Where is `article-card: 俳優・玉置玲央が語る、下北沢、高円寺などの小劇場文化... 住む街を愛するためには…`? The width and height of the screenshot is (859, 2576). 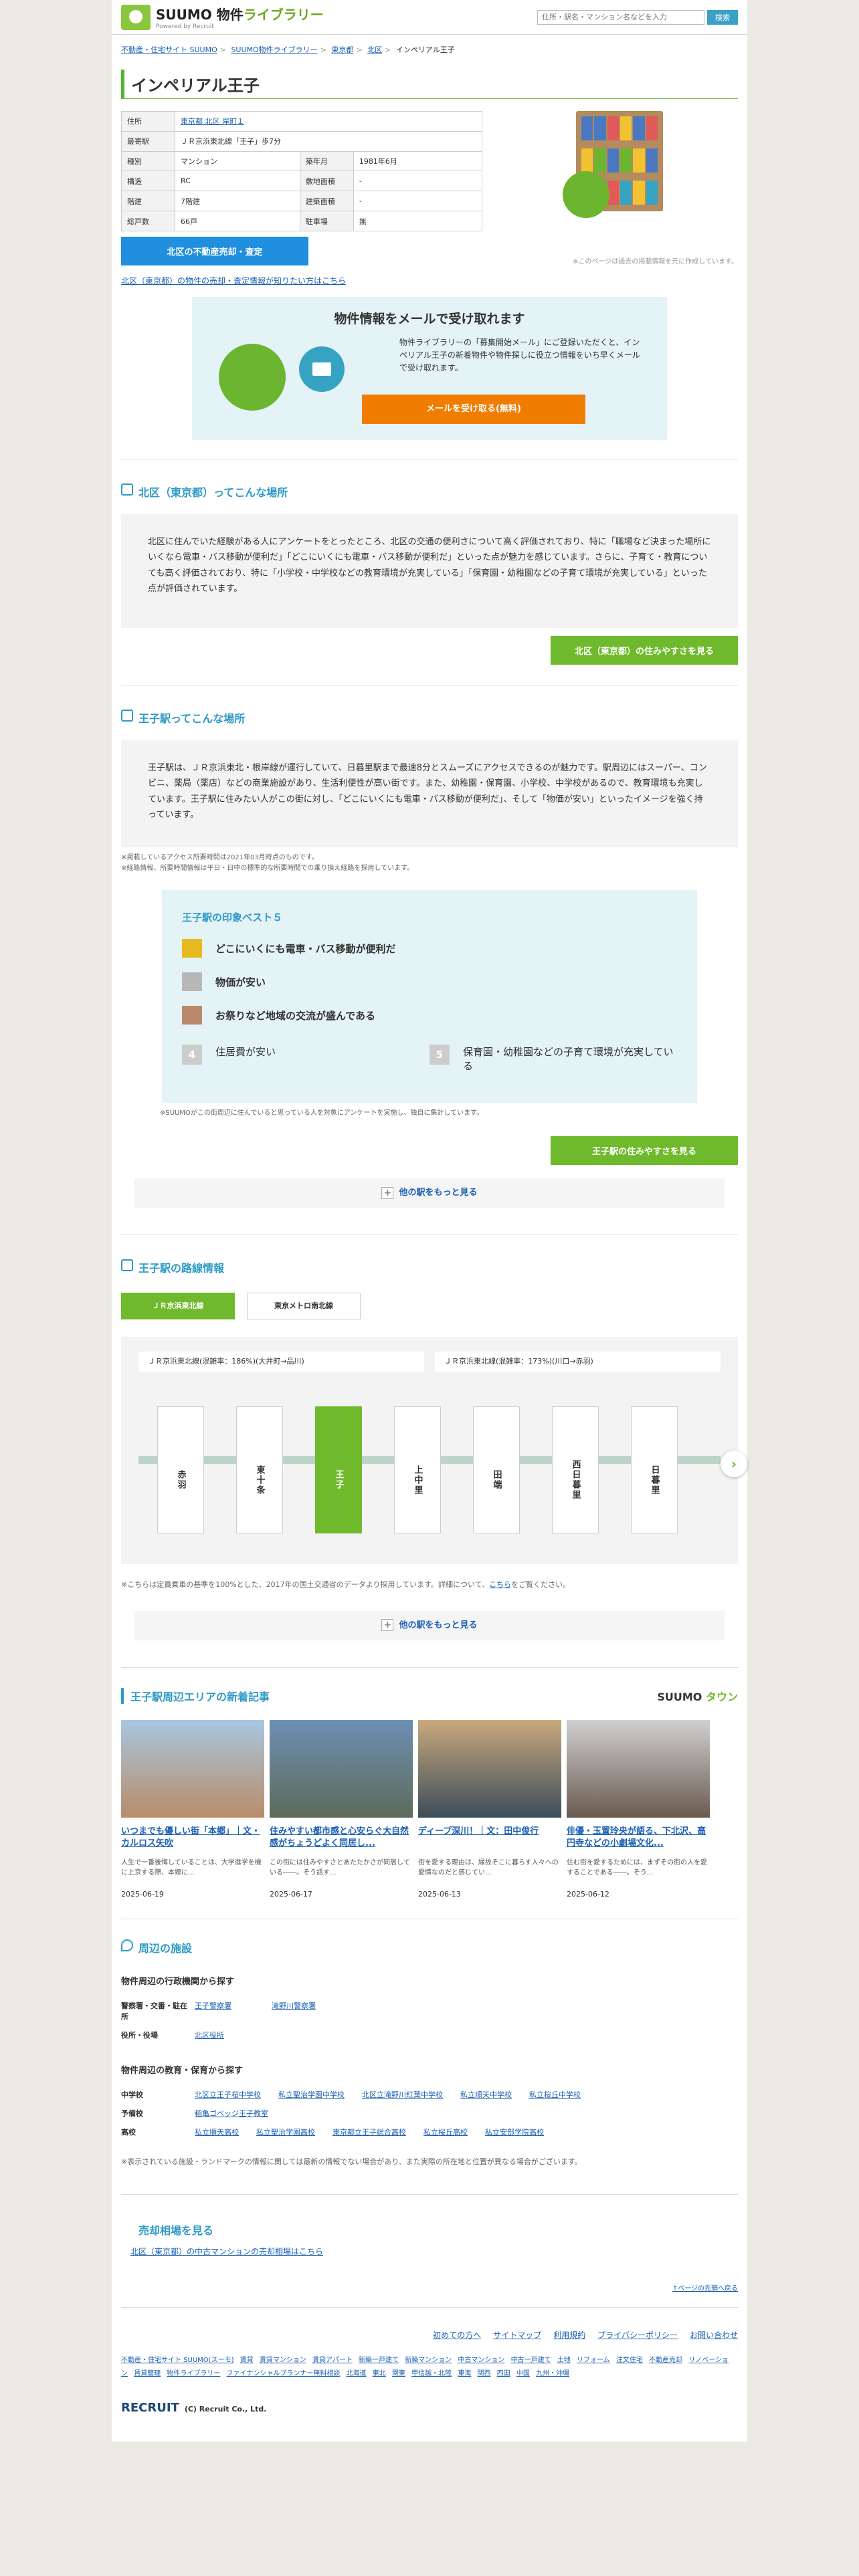 article-card: 俳優・玉置玲央が語る、下北沢、高円寺などの小劇場文化... 住む街を愛するためには… is located at coordinates (638, 1809).